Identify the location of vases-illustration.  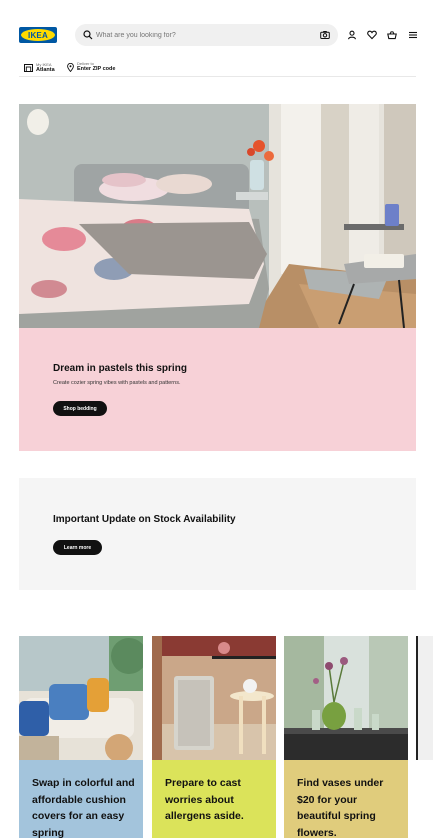
(346, 698).